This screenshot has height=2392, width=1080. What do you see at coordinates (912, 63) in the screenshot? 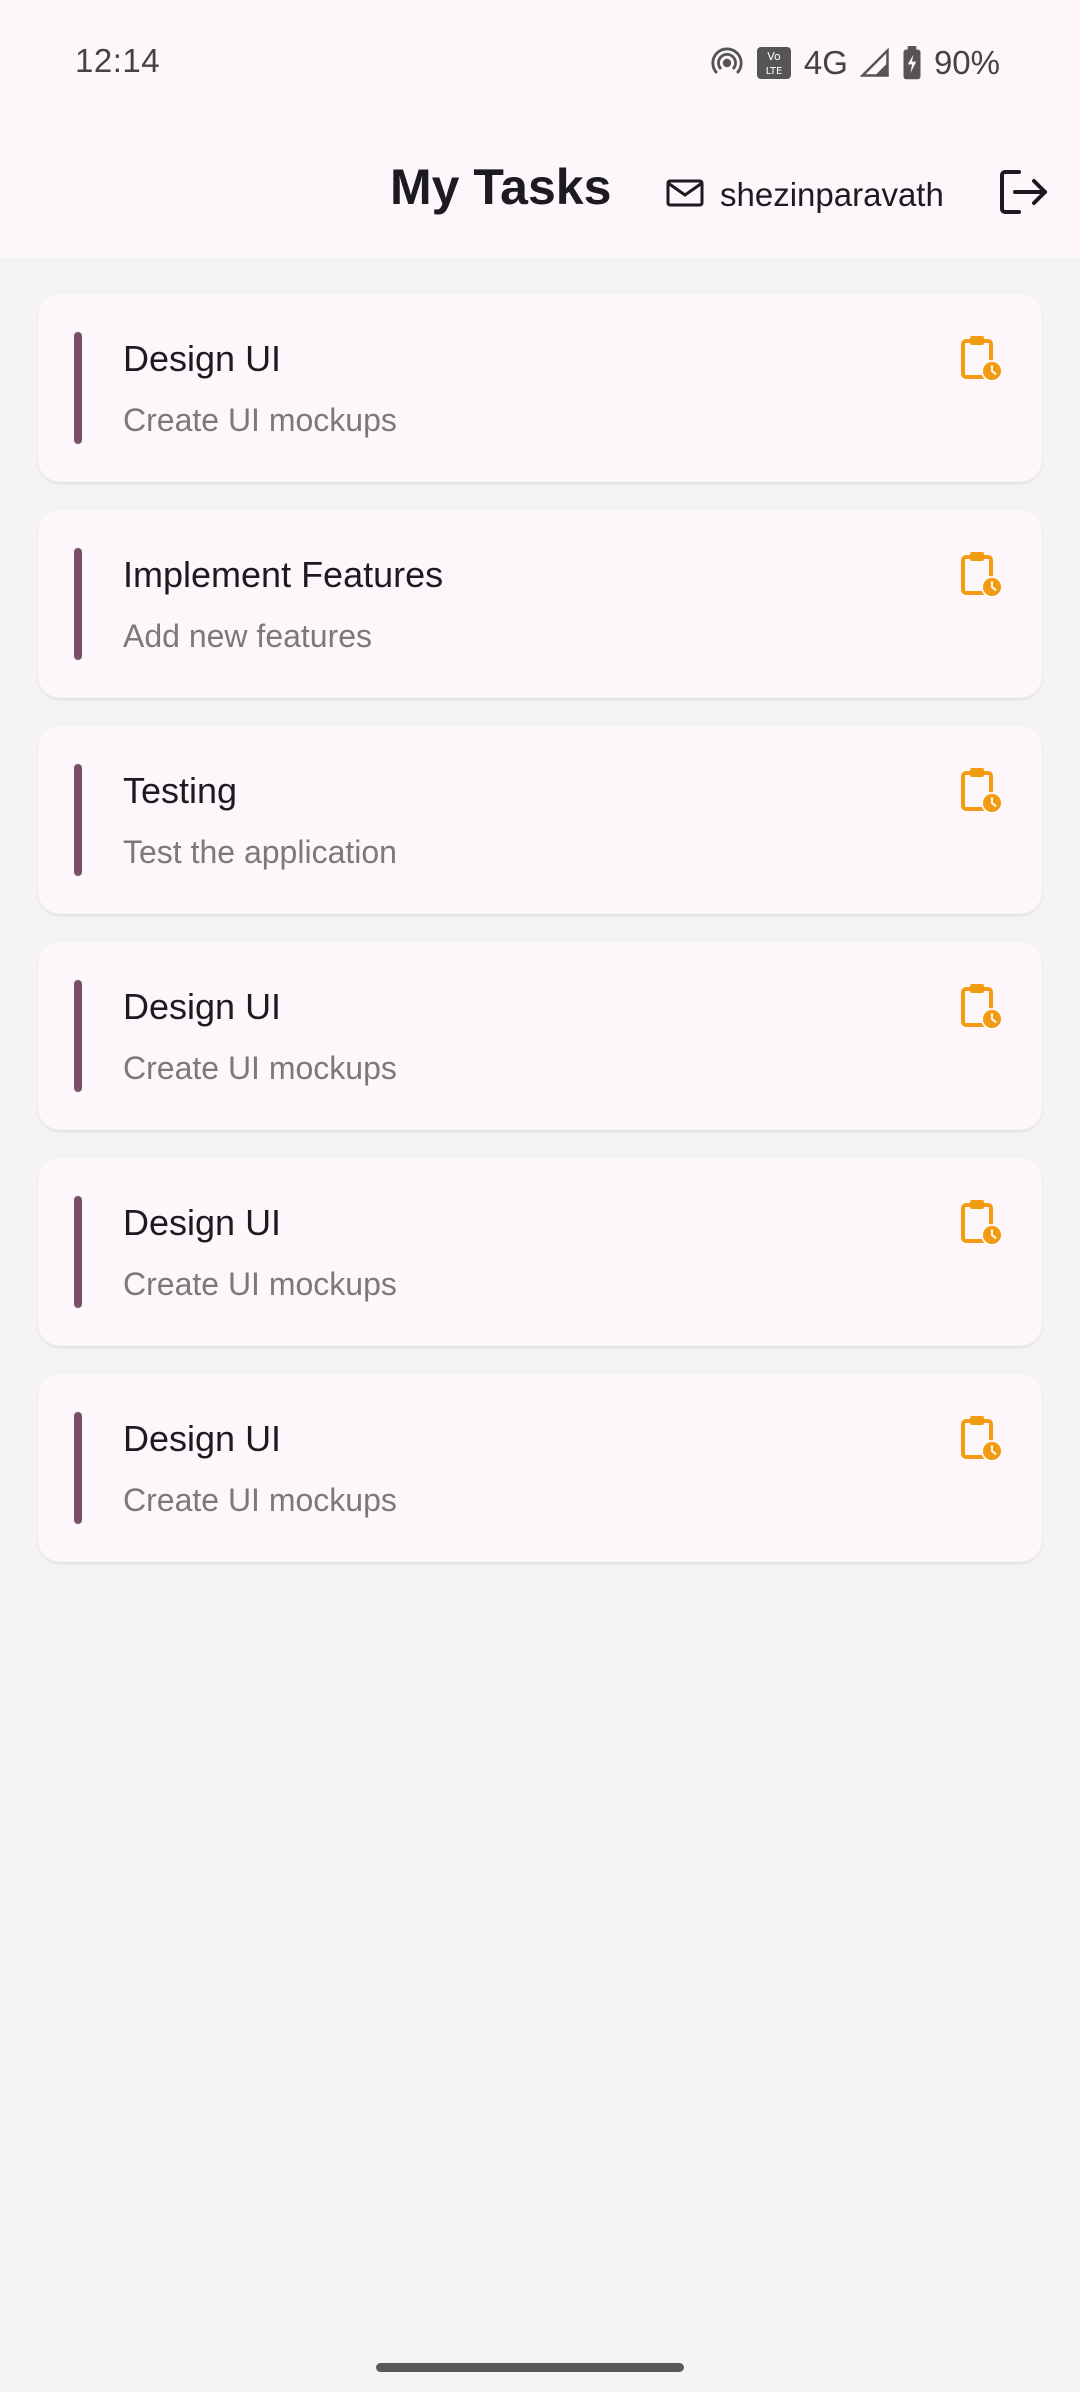
I see `battery-charging-icon` at bounding box center [912, 63].